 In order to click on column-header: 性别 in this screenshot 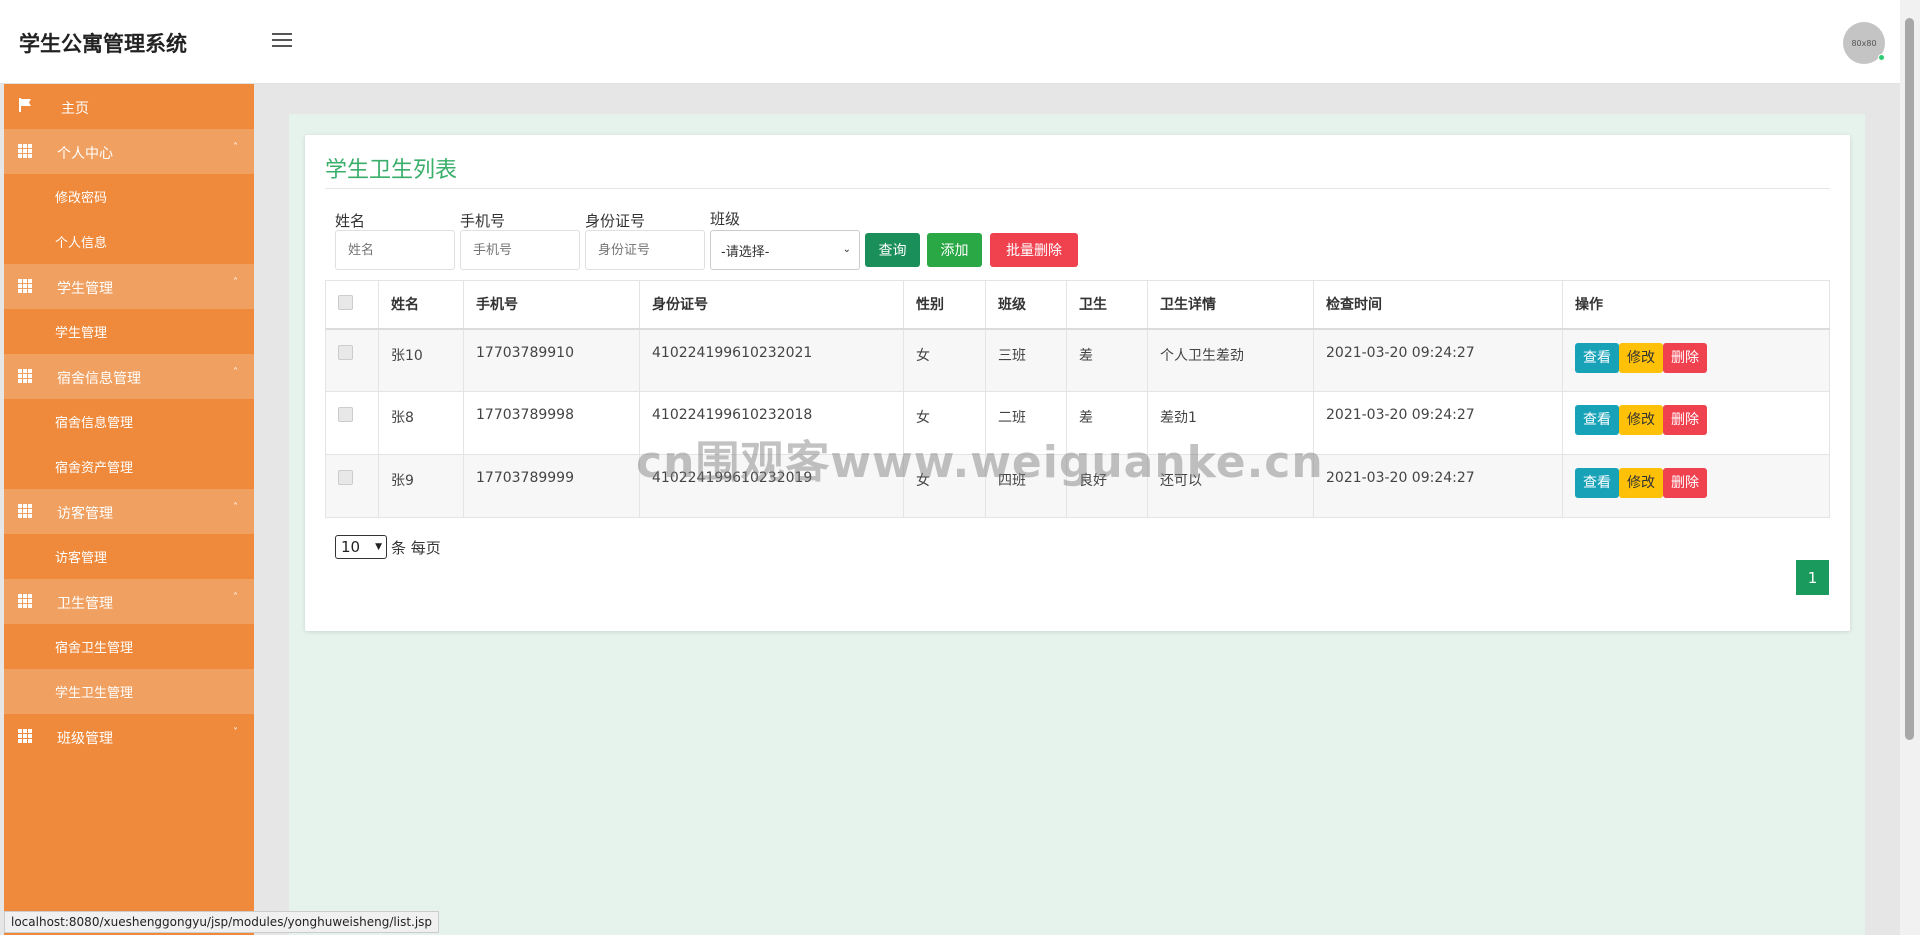, I will do `click(944, 305)`.